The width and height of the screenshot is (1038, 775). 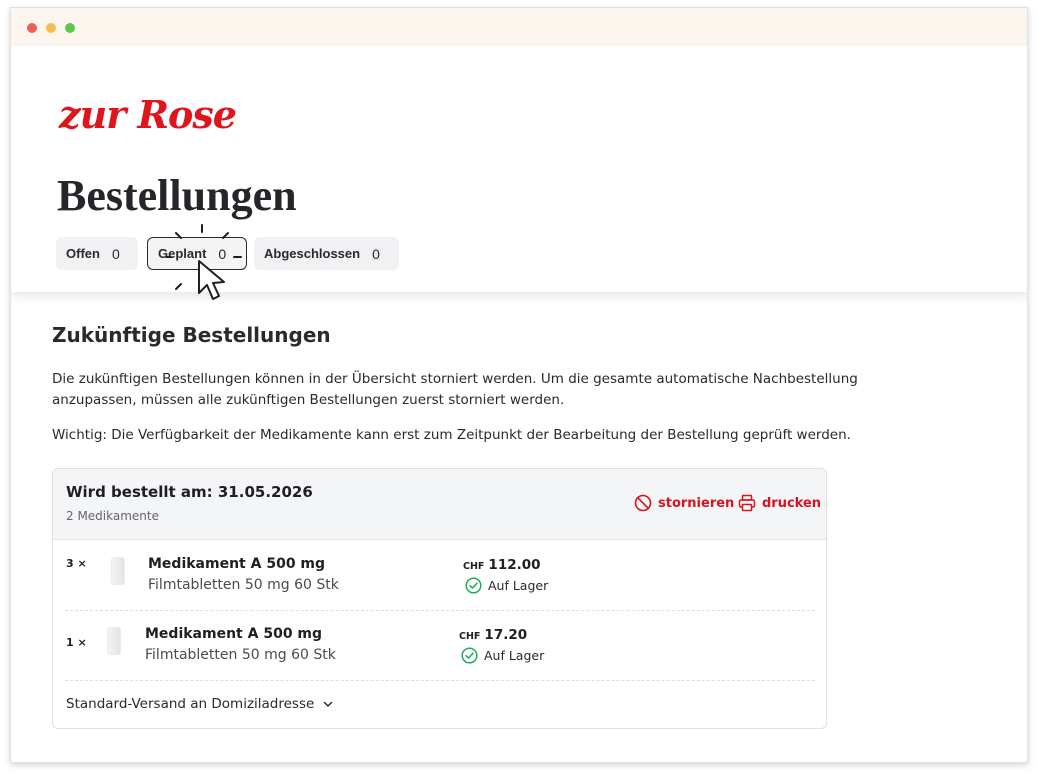 I want to click on tab-abgeschlossen: Abgeschlossen 0, so click(x=326, y=253).